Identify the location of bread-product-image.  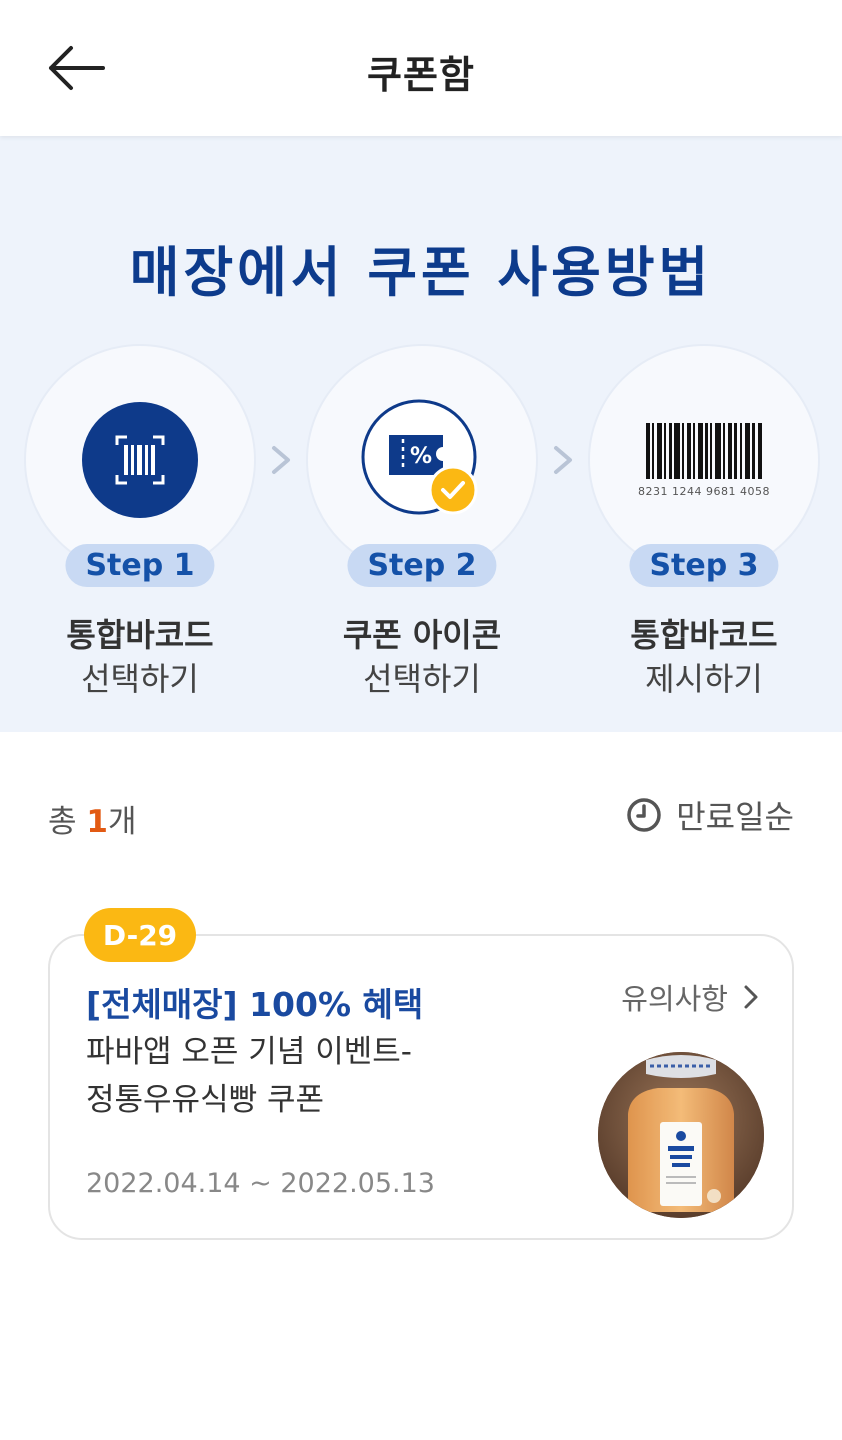
(681, 1135).